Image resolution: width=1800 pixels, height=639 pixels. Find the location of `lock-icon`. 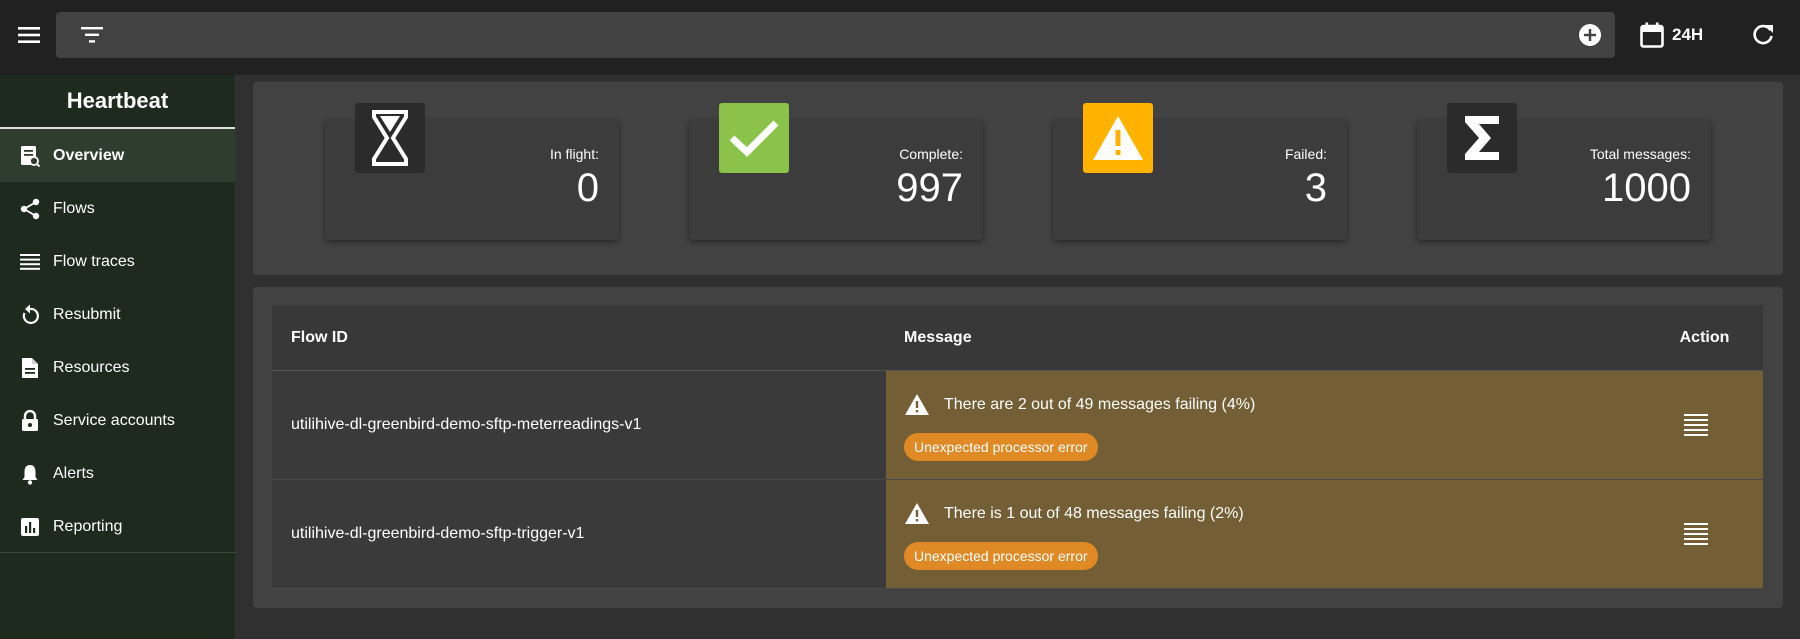

lock-icon is located at coordinates (30, 420).